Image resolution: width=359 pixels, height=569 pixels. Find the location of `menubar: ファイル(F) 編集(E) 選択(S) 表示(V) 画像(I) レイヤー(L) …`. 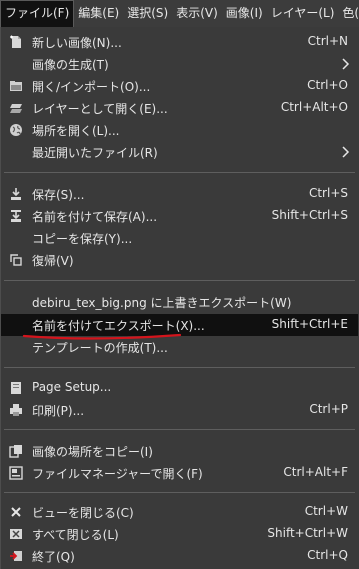

menubar: ファイル(F) 編集(E) 選択(S) 表示(V) 画像(I) レイヤー(L) … is located at coordinates (179, 13).